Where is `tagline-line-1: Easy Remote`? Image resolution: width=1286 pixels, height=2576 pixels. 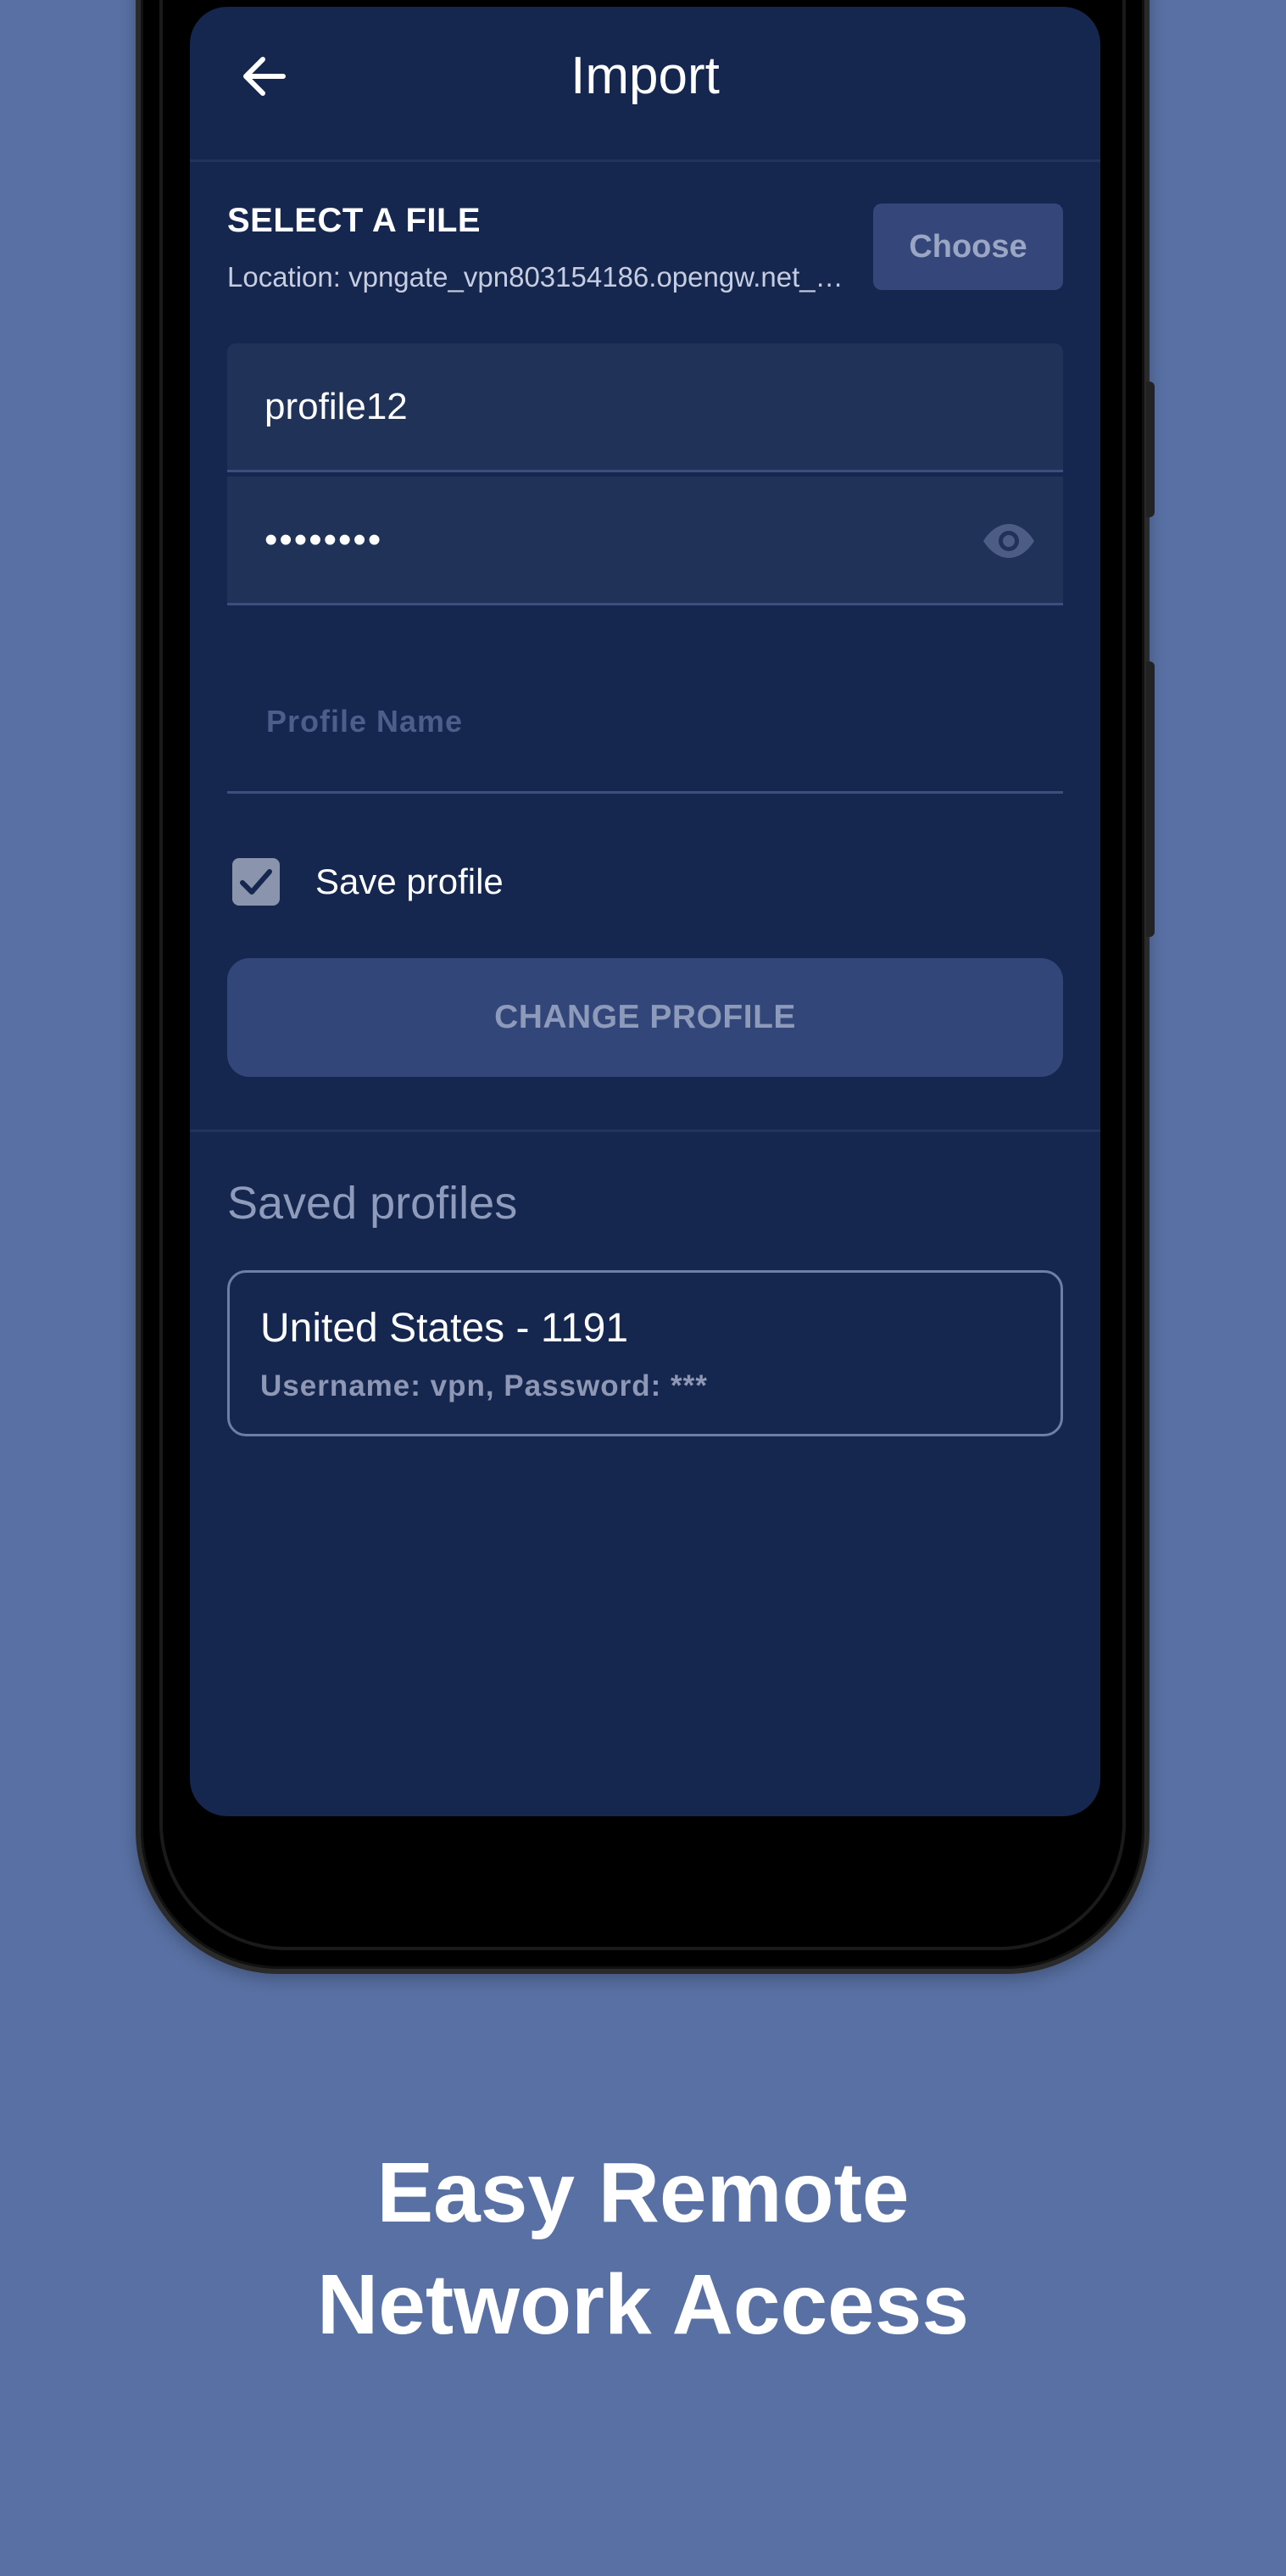 tagline-line-1: Easy Remote is located at coordinates (643, 2192).